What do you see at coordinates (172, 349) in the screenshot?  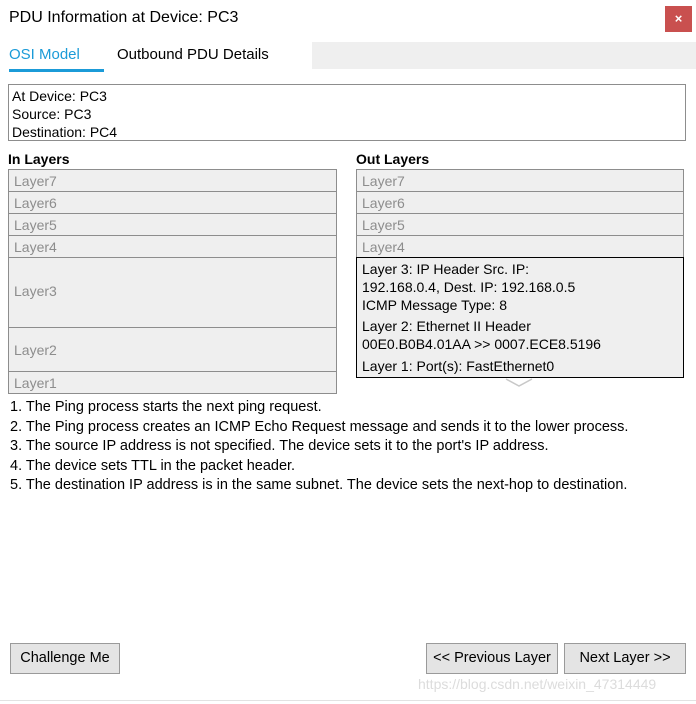 I see `in-layer-row: Layer2` at bounding box center [172, 349].